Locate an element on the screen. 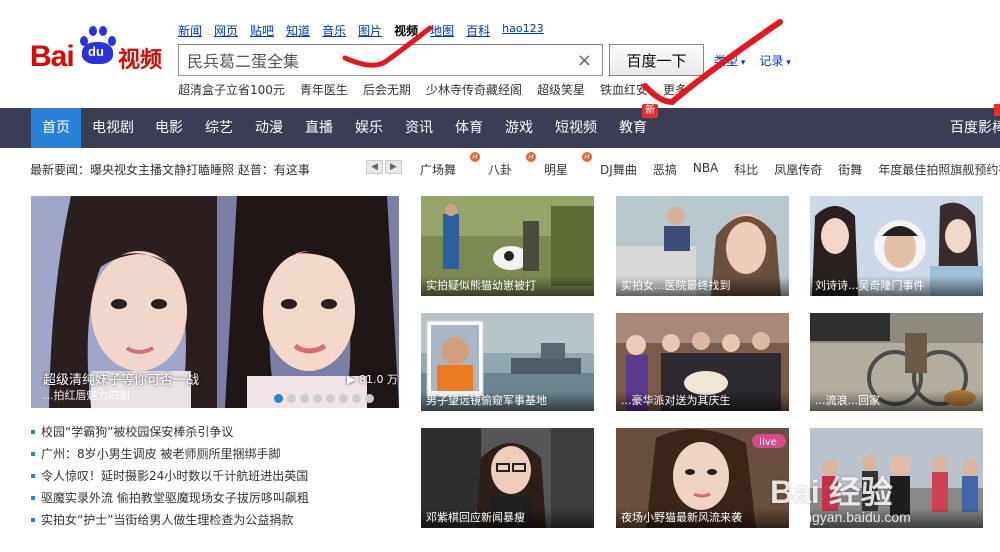 Image resolution: width=1000 pixels, height=552 pixels. hot-word: 后会无期 is located at coordinates (387, 89).